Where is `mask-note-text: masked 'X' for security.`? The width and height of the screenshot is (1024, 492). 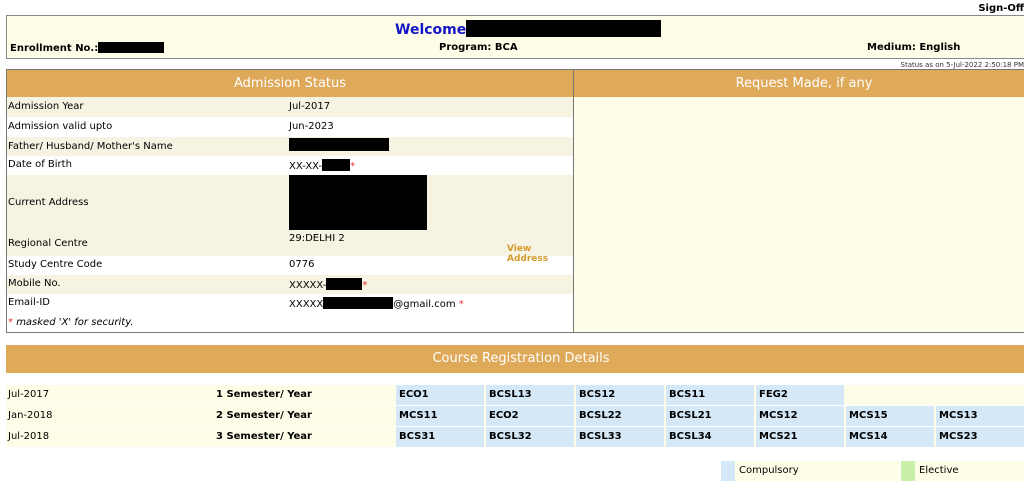 mask-note-text: masked 'X' for security. is located at coordinates (75, 322).